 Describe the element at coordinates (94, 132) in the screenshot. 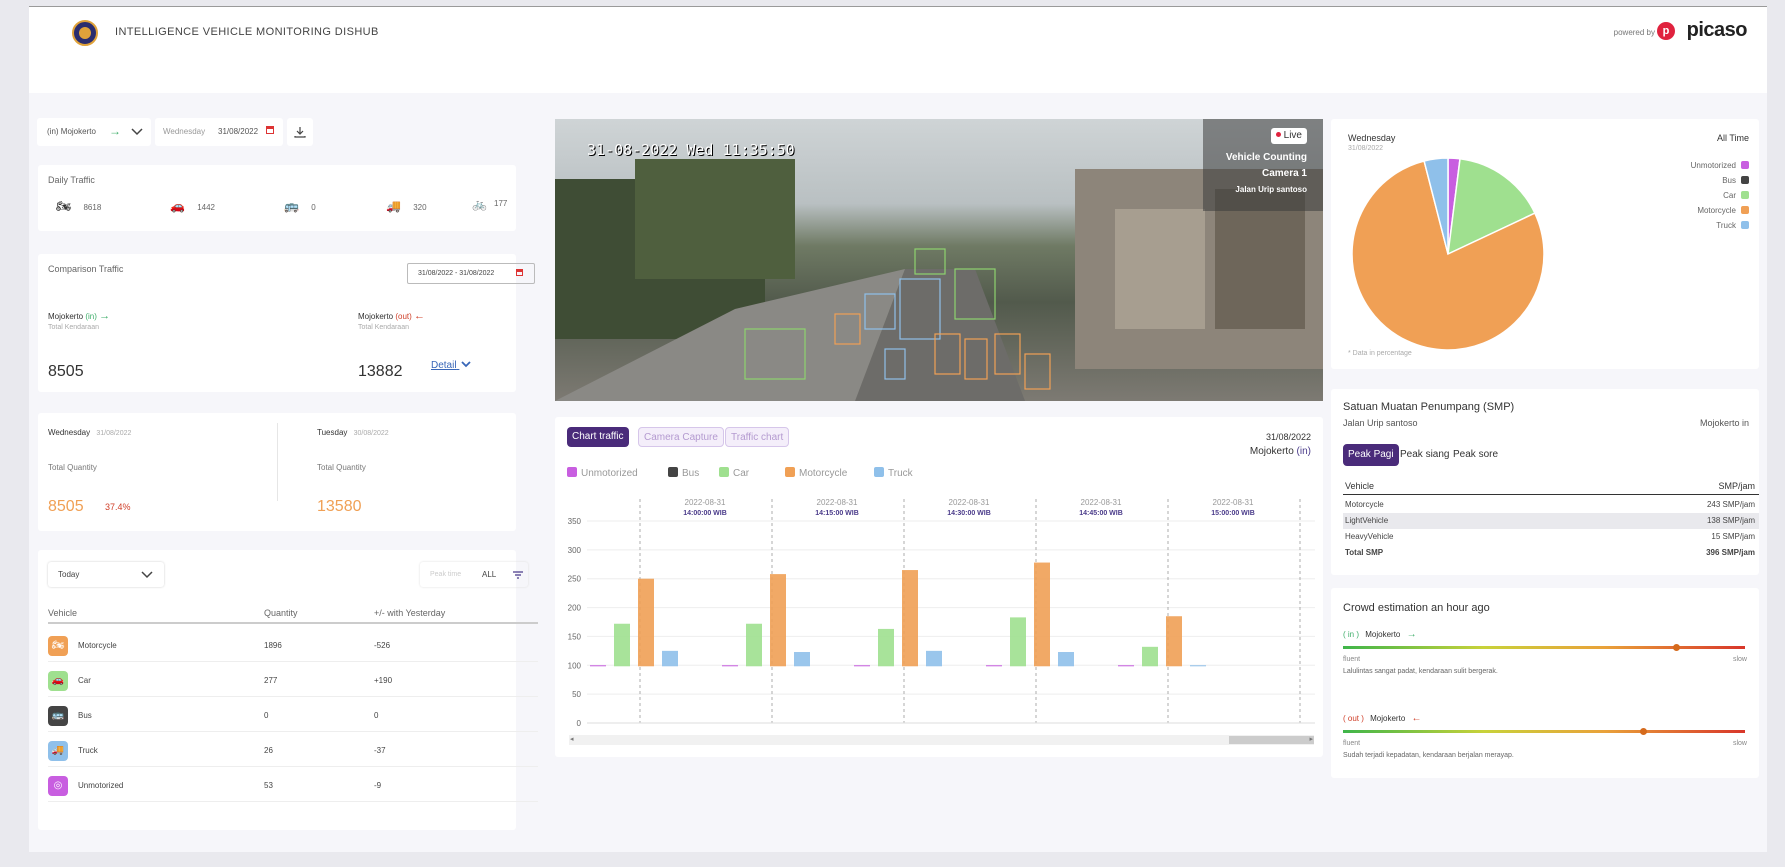

I see `location-select: (in) Mojokerto →` at that location.